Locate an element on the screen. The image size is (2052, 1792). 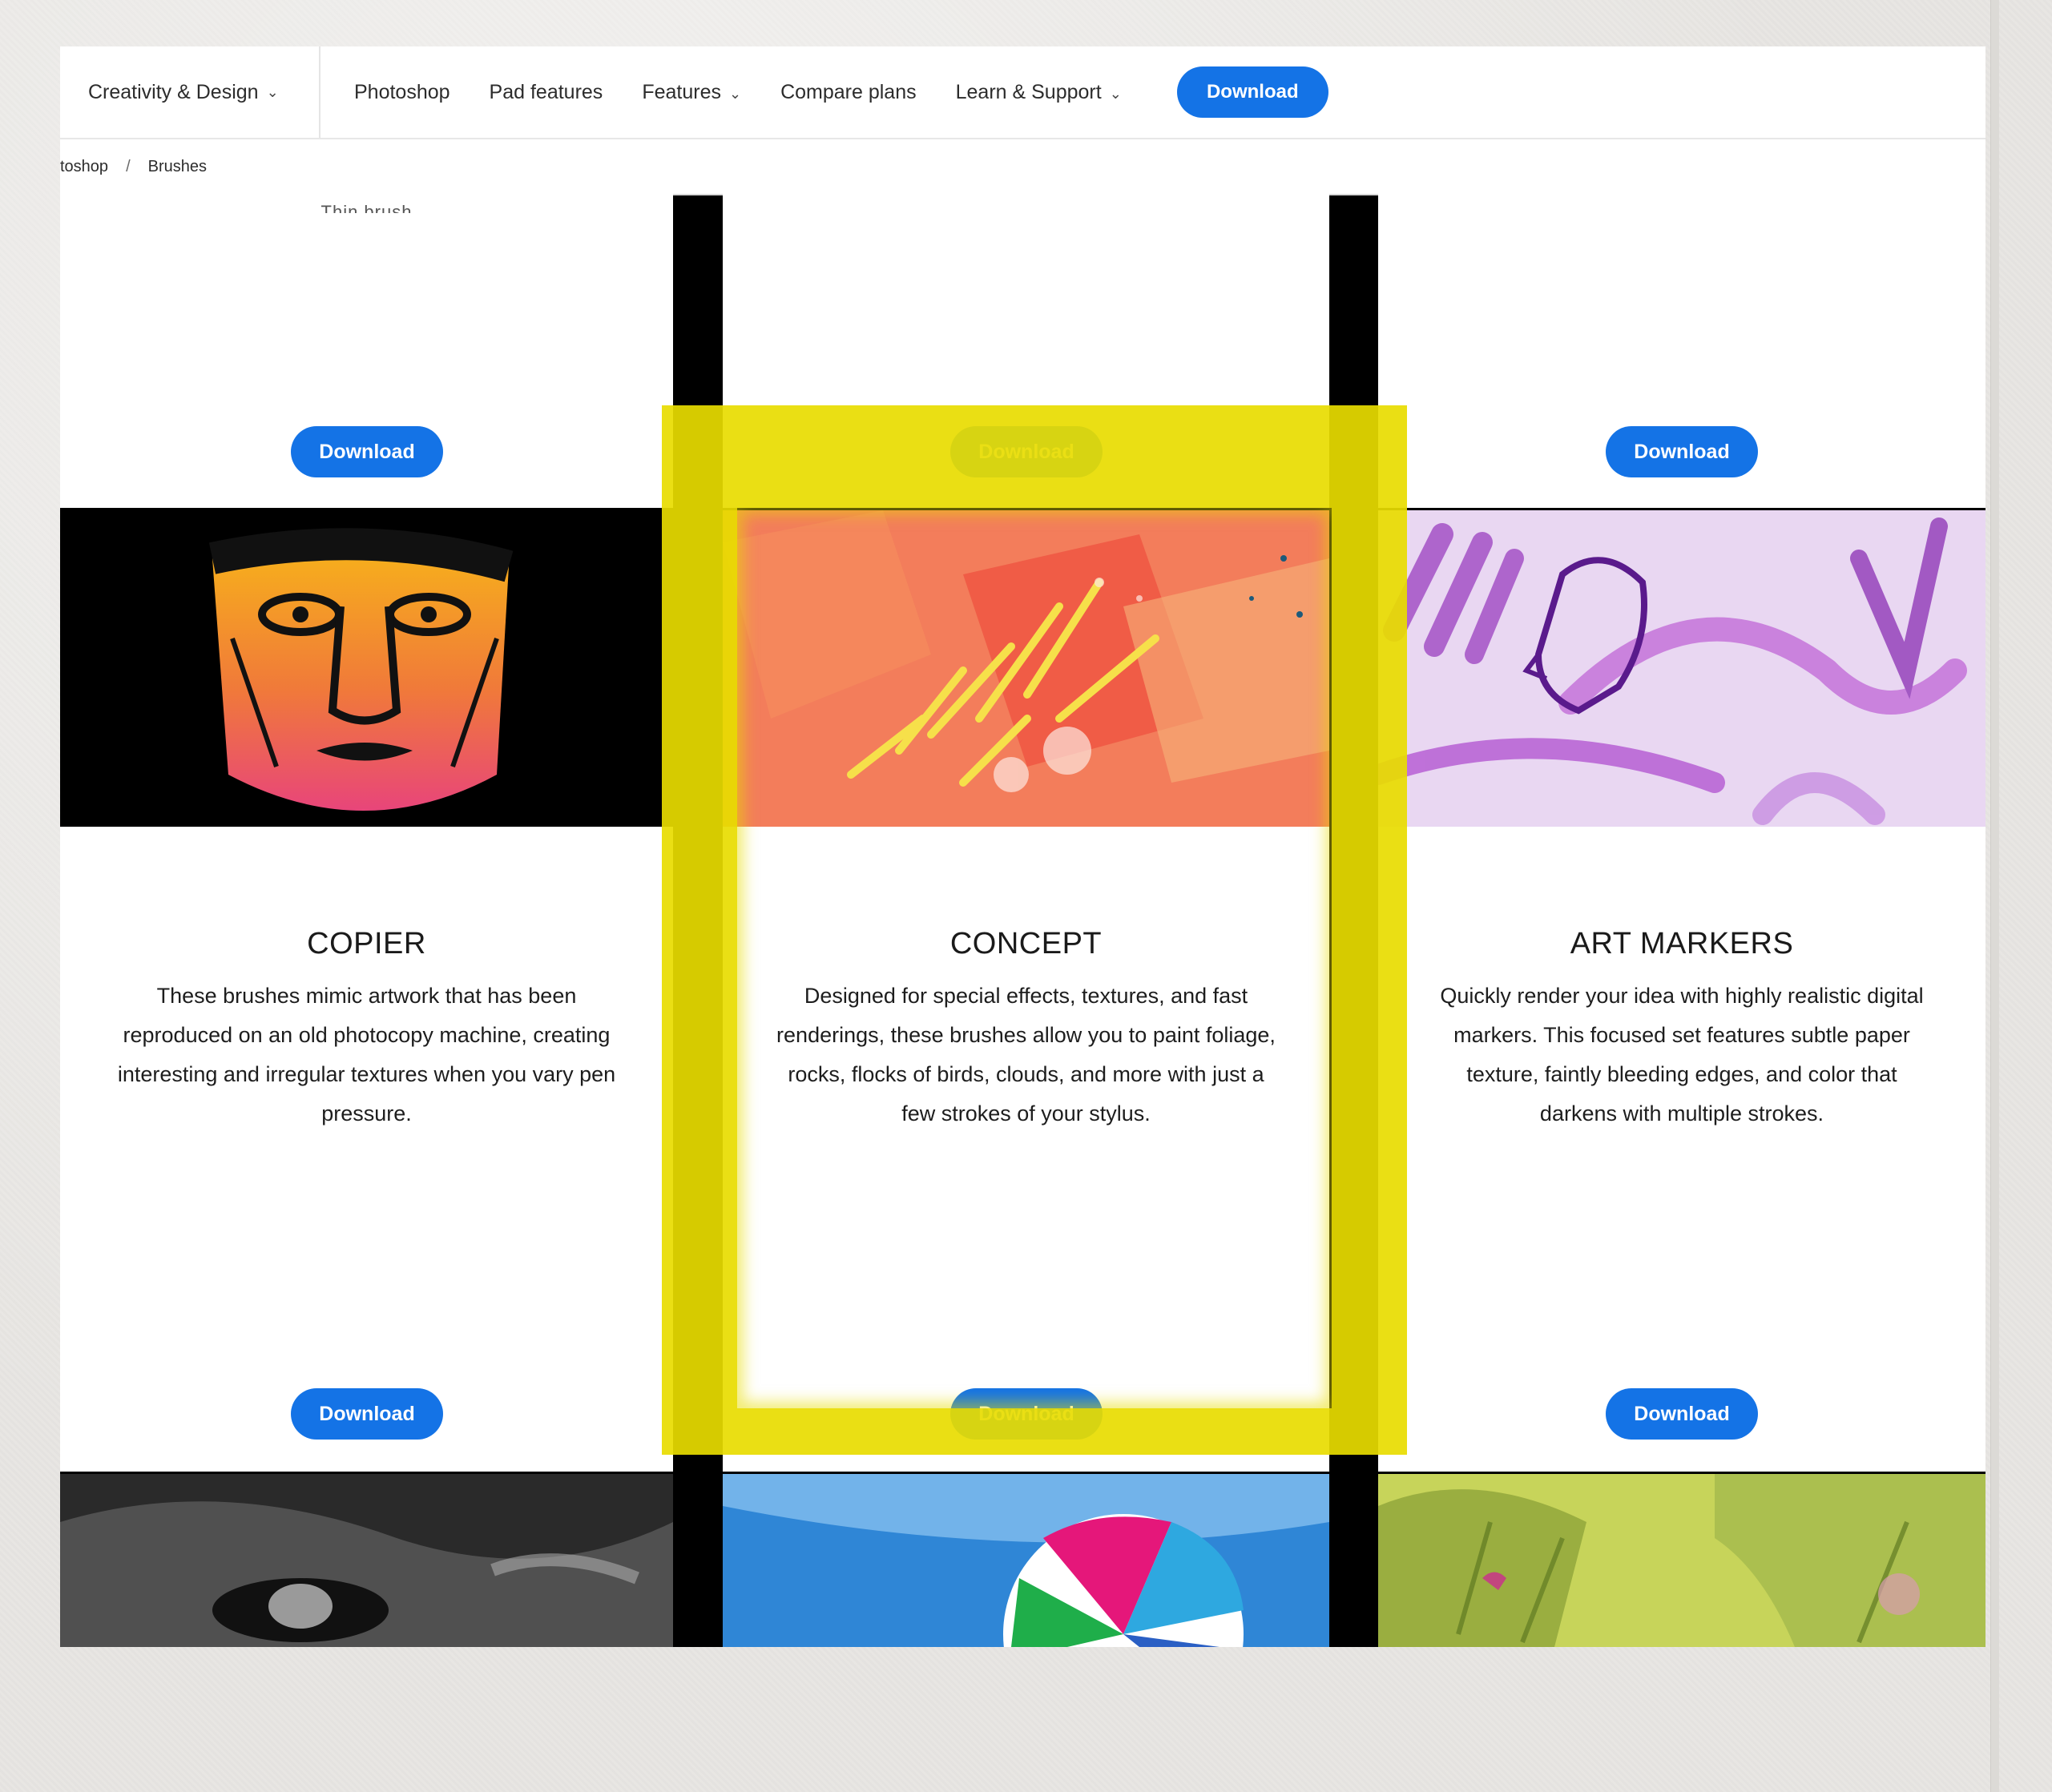
watercolor-ball-image is located at coordinates (1026, 1560).